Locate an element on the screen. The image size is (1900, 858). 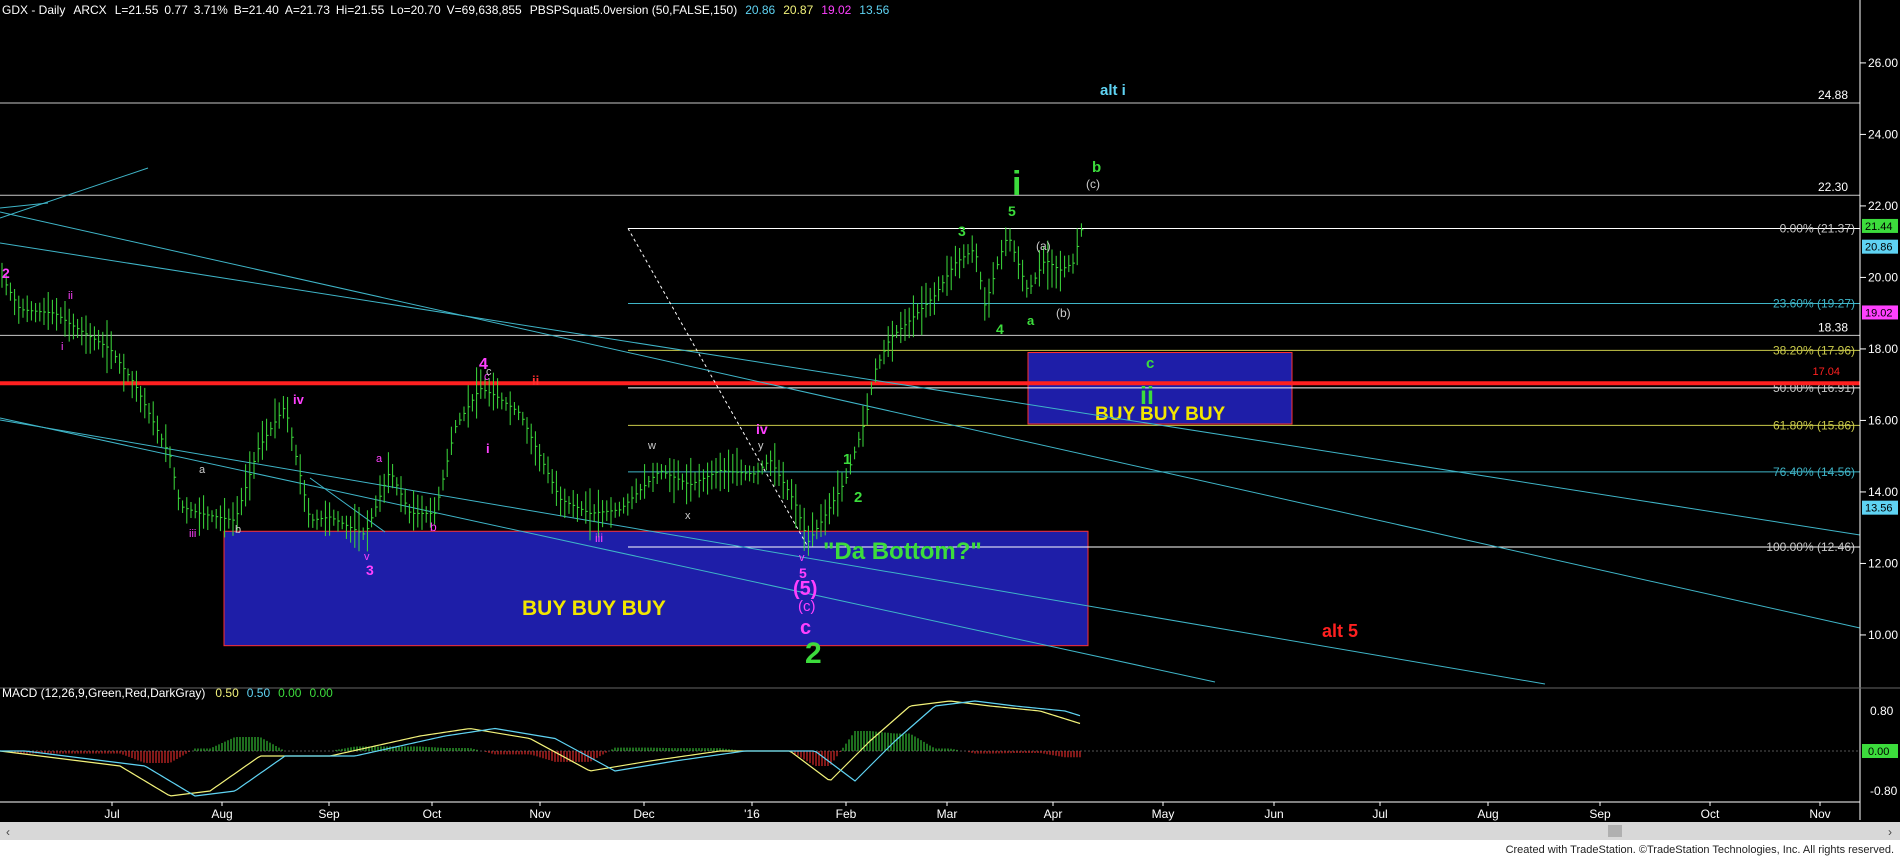
x-tick-label: '16 is located at coordinates (752, 814).